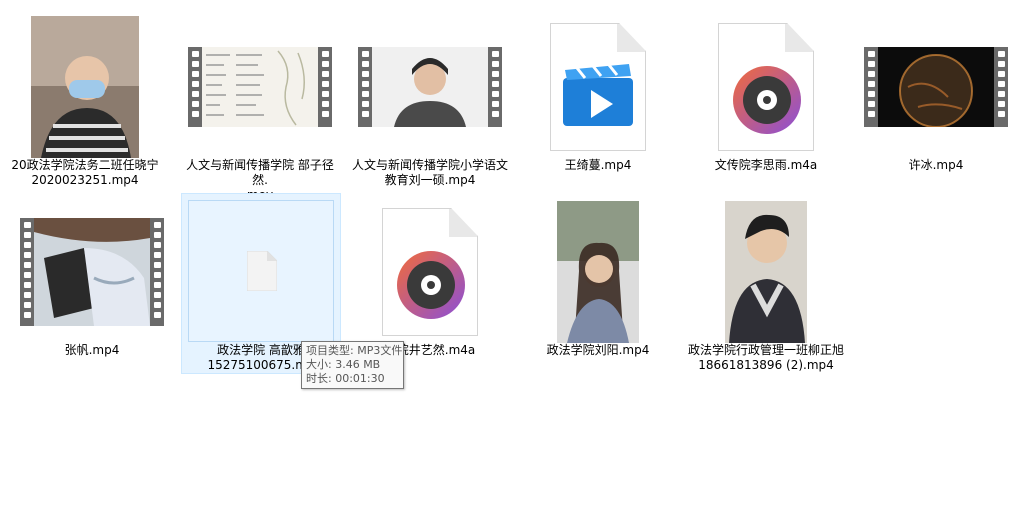 This screenshot has width=1024, height=505. I want to click on file-name: 政法学院刘阳.mp4, so click(598, 350).